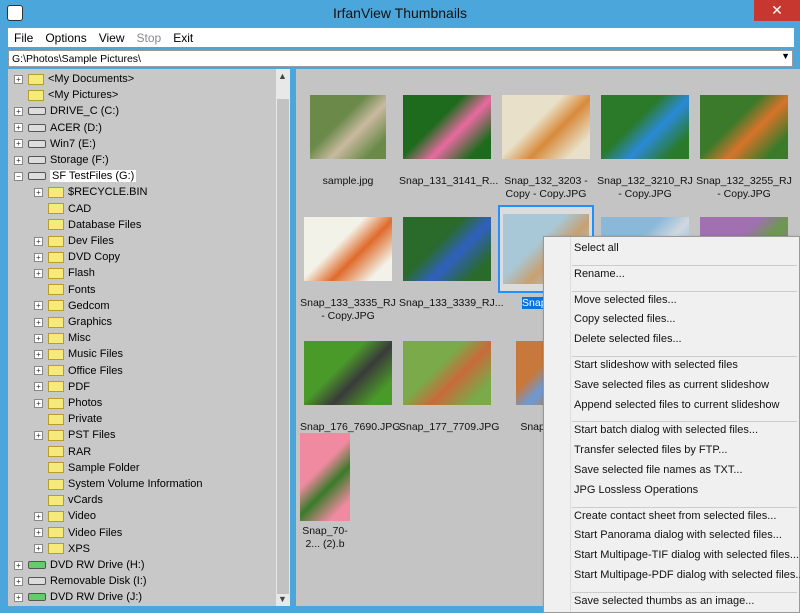 The width and height of the screenshot is (800, 613). What do you see at coordinates (282, 599) in the screenshot?
I see `scroll-down-icon: ▼` at bounding box center [282, 599].